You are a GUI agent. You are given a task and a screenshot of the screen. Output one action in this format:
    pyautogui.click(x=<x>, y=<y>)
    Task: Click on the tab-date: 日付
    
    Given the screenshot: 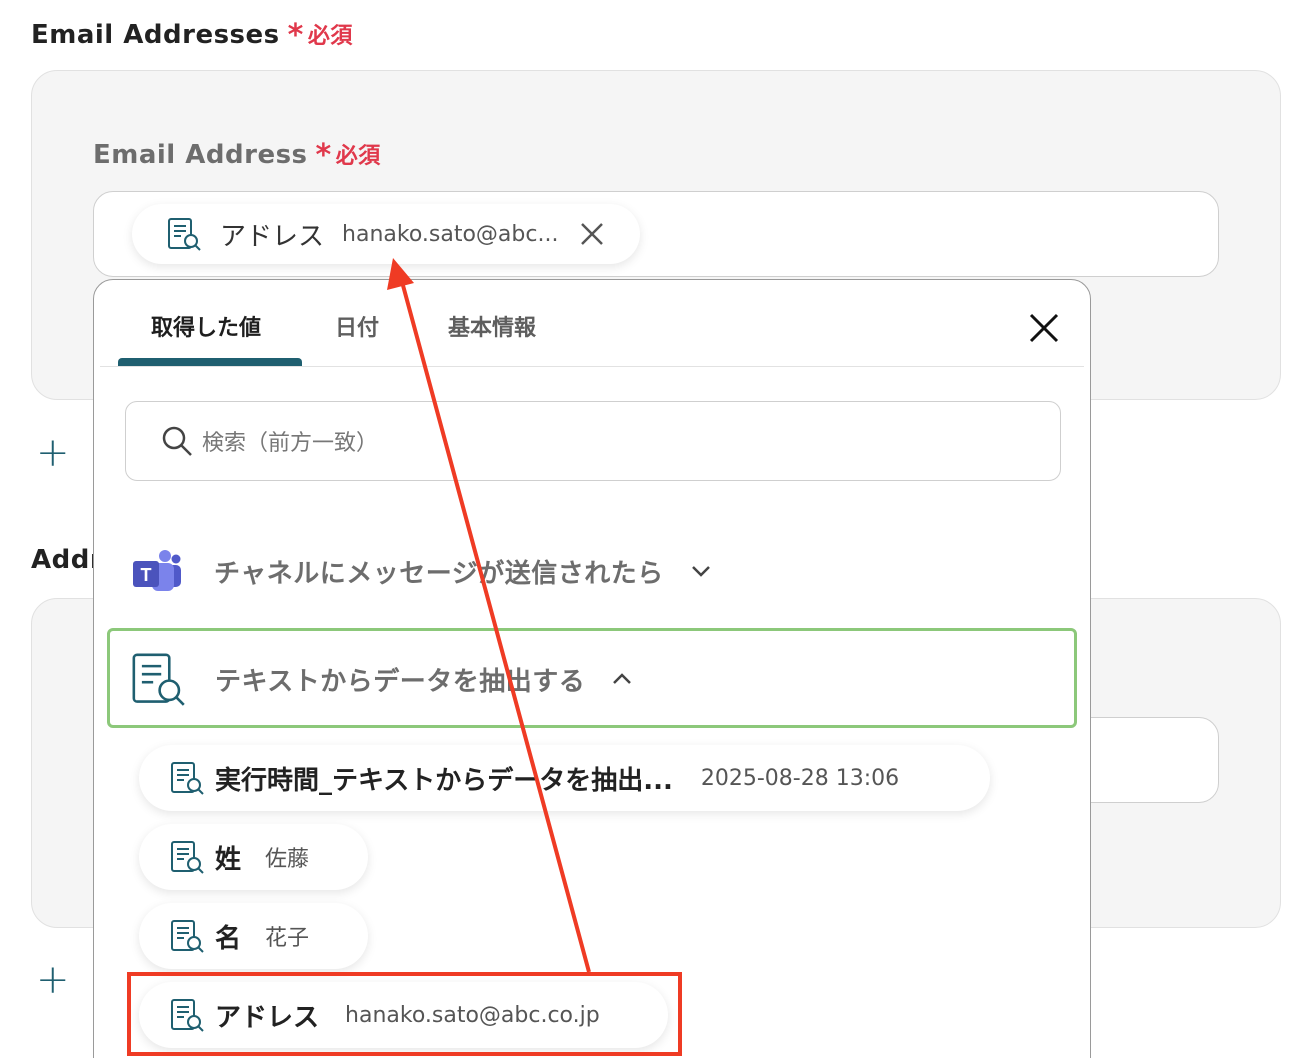 What is the action you would take?
    pyautogui.click(x=357, y=326)
    